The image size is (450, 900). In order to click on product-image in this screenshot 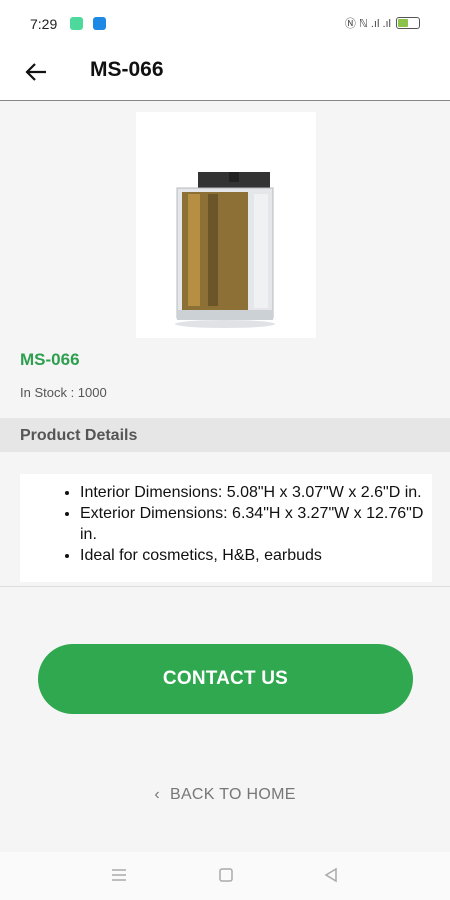, I will do `click(226, 225)`.